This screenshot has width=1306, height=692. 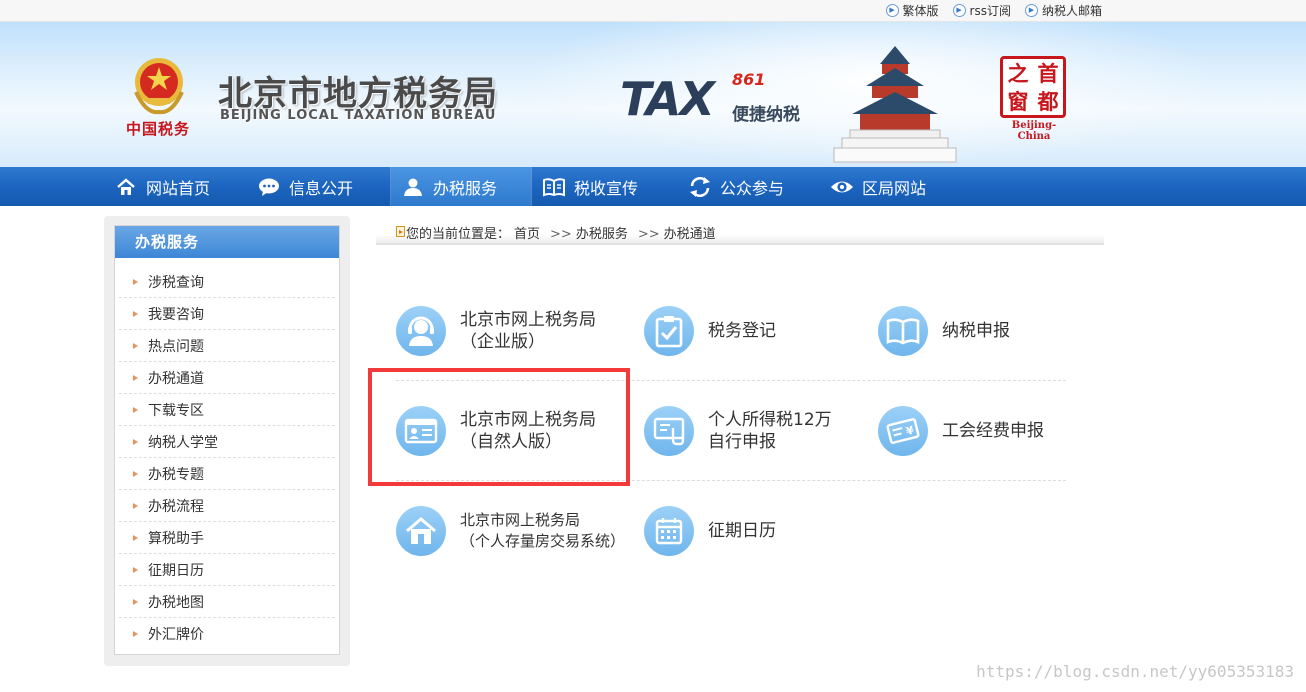 I want to click on sidebar-item-hot-issues: 热点问题, so click(x=227, y=346).